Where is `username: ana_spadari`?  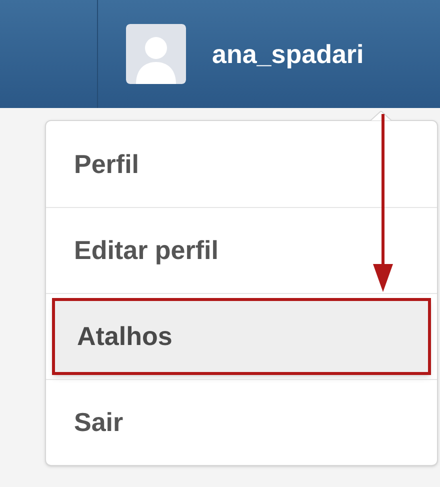 username: ana_spadari is located at coordinates (288, 54).